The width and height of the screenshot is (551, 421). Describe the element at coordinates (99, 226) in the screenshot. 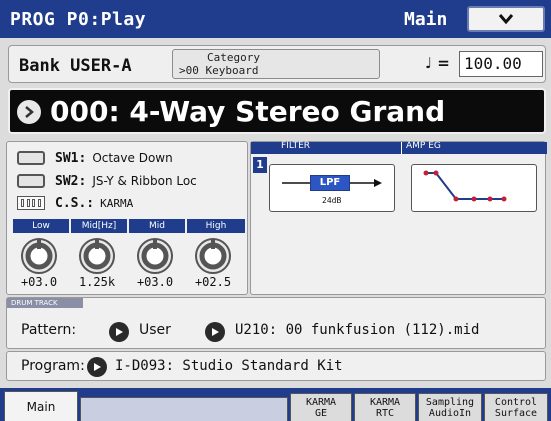

I see `eq-header-mid-freq: Mid[Hz]` at that location.